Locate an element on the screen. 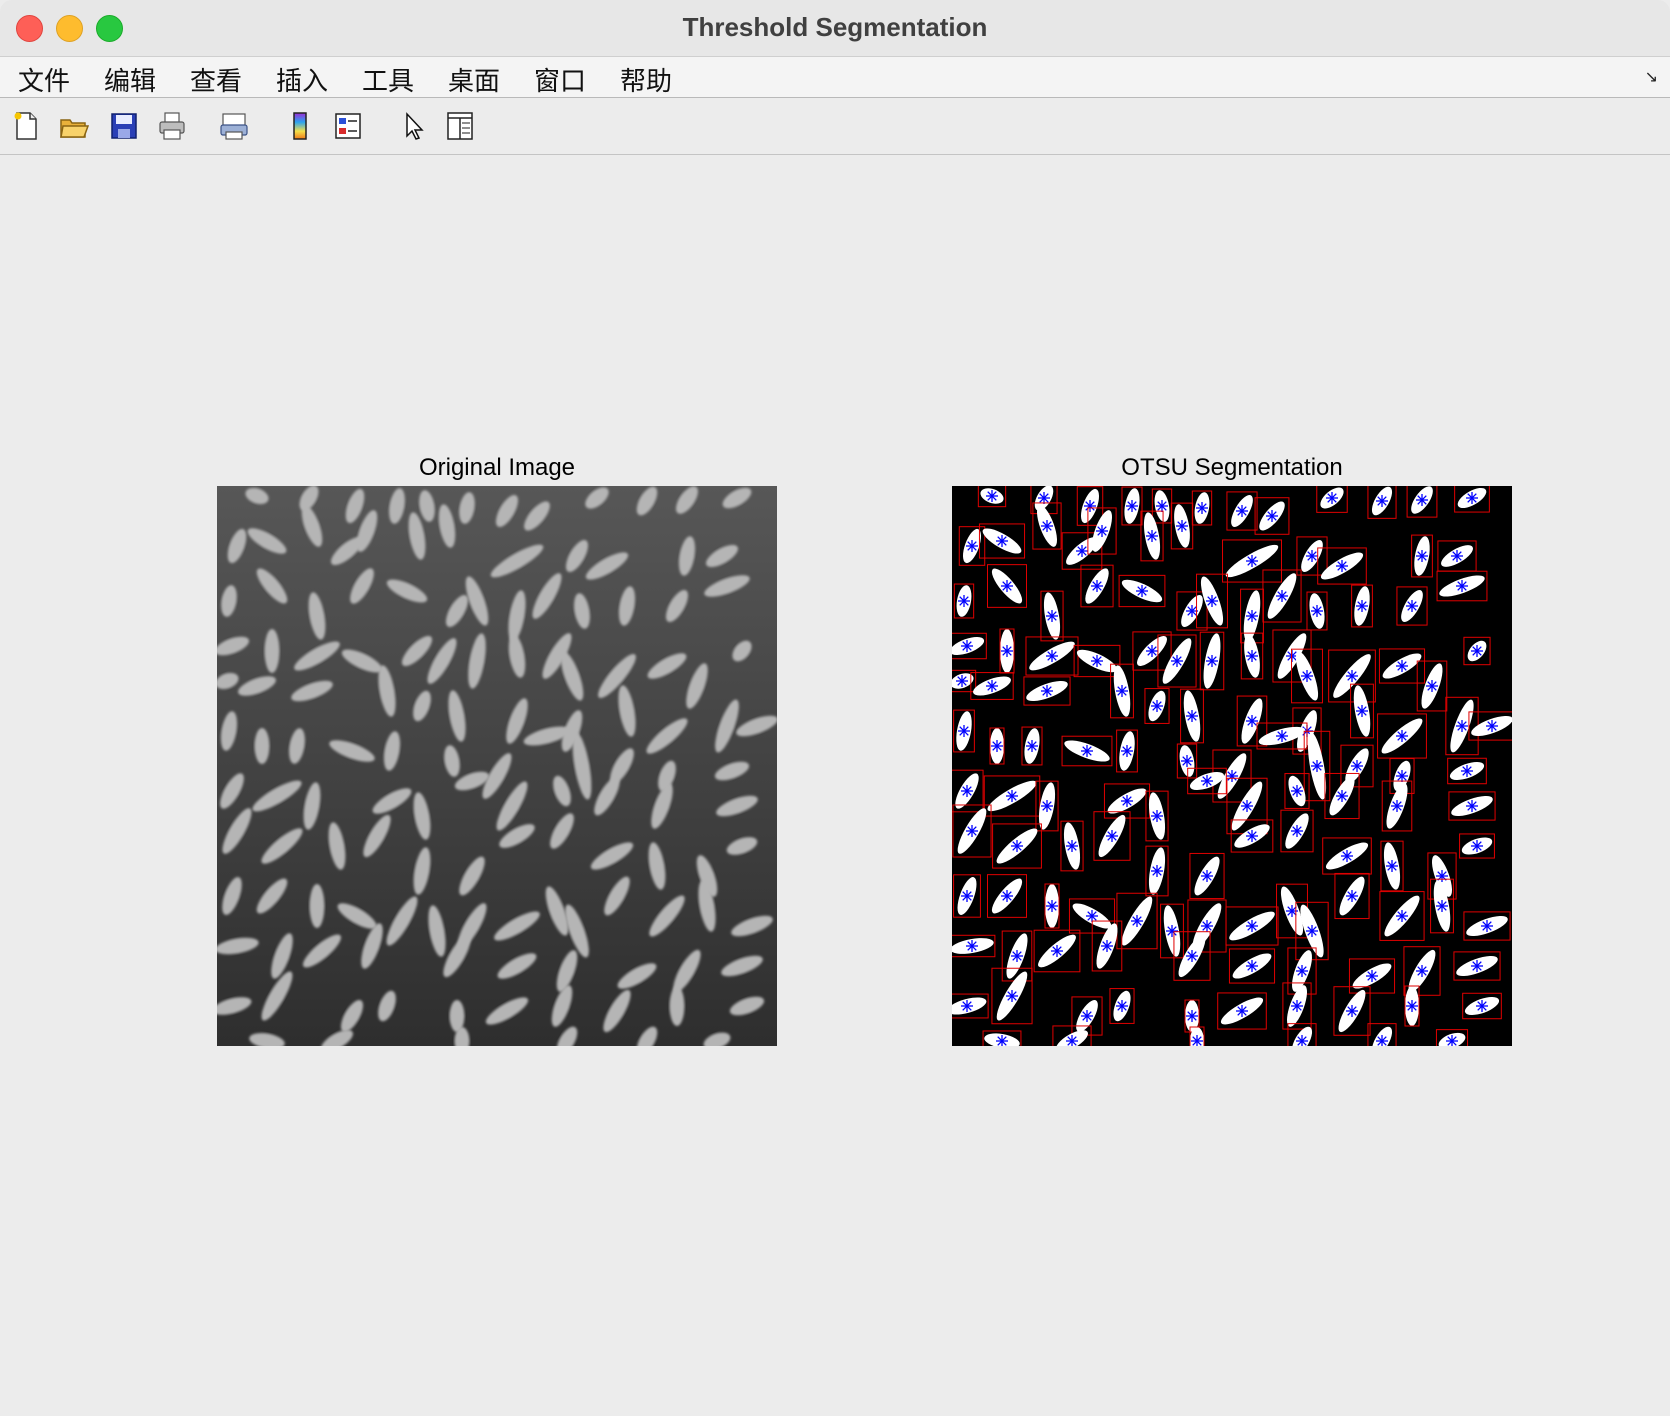 The width and height of the screenshot is (1670, 1416). menu-help: 帮助 is located at coordinates (646, 79).